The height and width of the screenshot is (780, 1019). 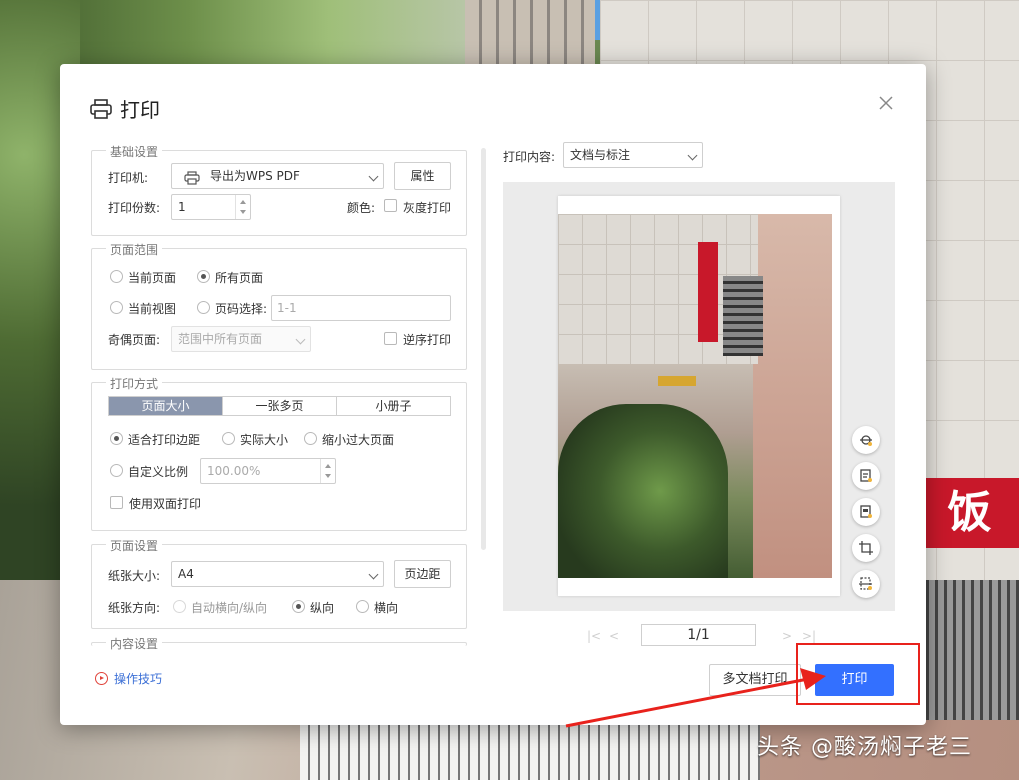 What do you see at coordinates (116, 276) in the screenshot?
I see `current-page-radio` at bounding box center [116, 276].